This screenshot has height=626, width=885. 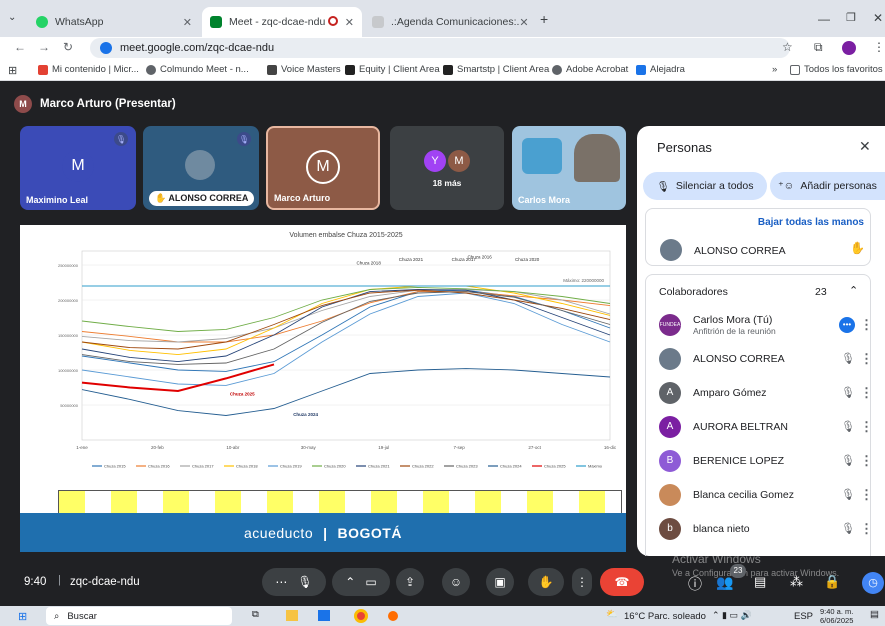 I want to click on panel-title: Personas, so click(x=684, y=147).